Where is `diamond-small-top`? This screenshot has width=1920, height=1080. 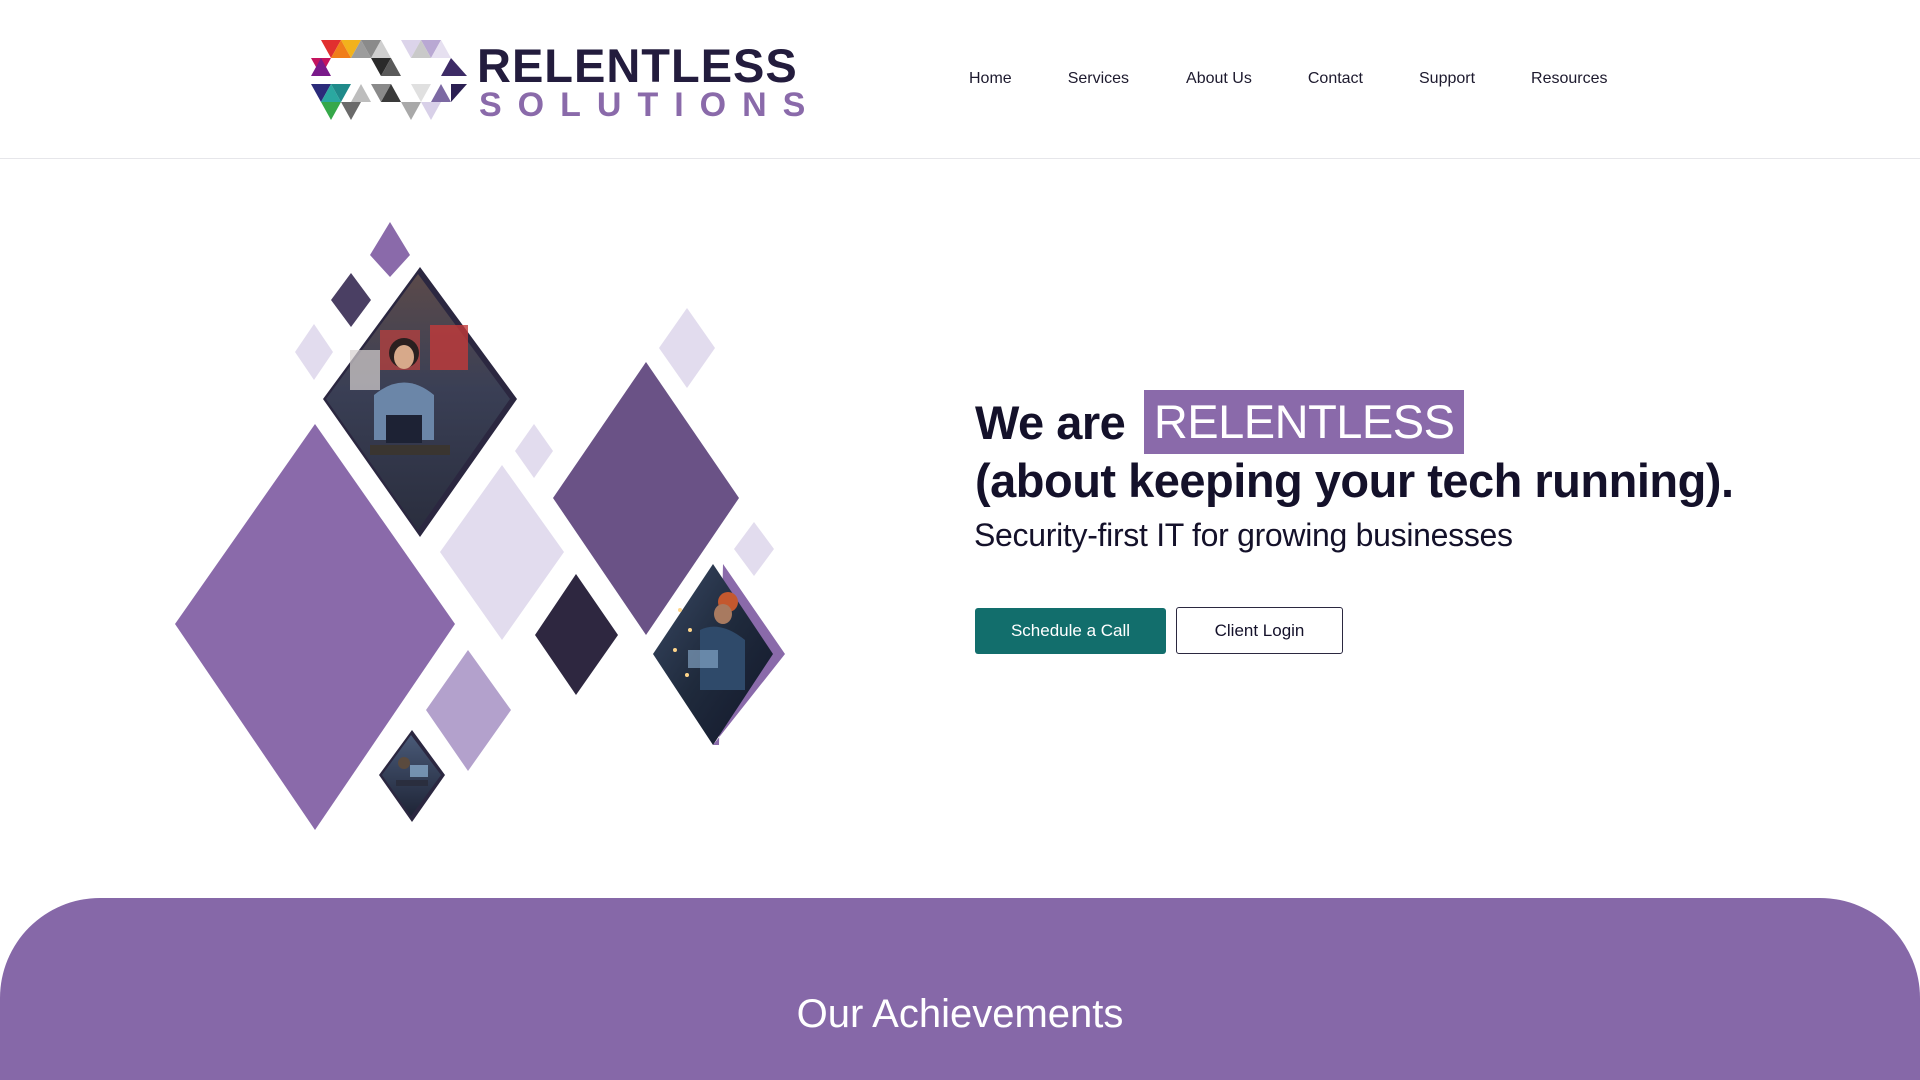 diamond-small-top is located at coordinates (390, 249).